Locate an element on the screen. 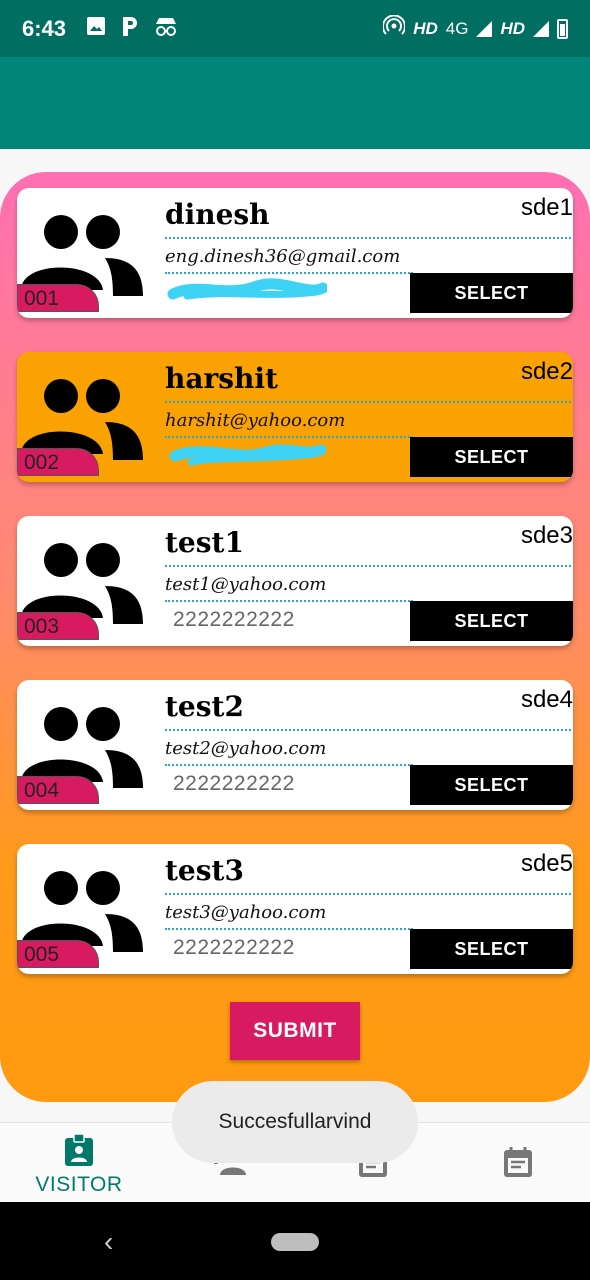  status-time: 6:43 is located at coordinates (44, 28).